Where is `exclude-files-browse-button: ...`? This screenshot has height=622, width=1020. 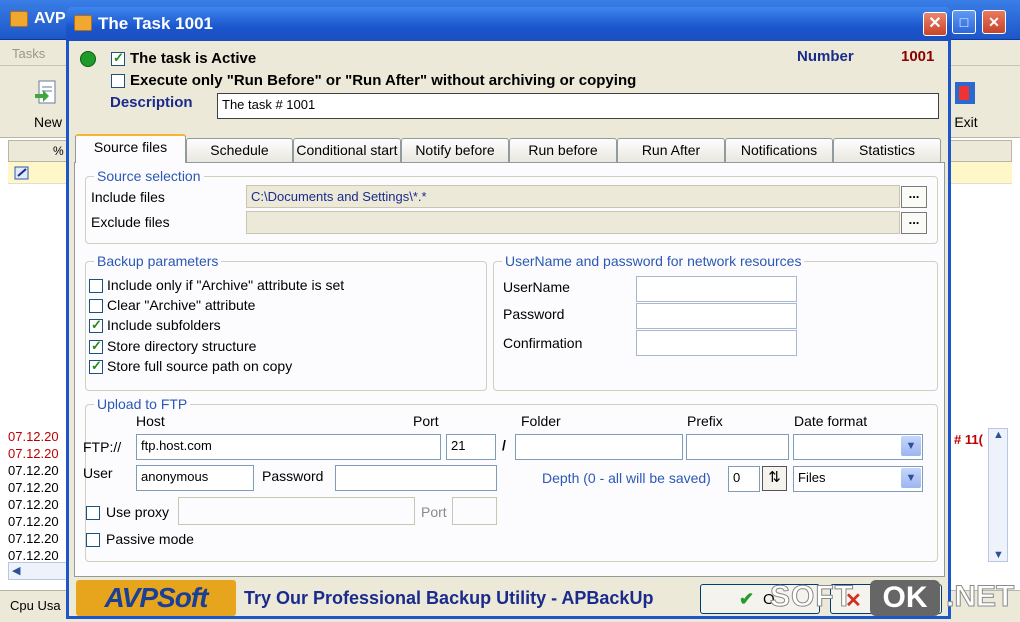
exclude-files-browse-button: ... is located at coordinates (914, 223).